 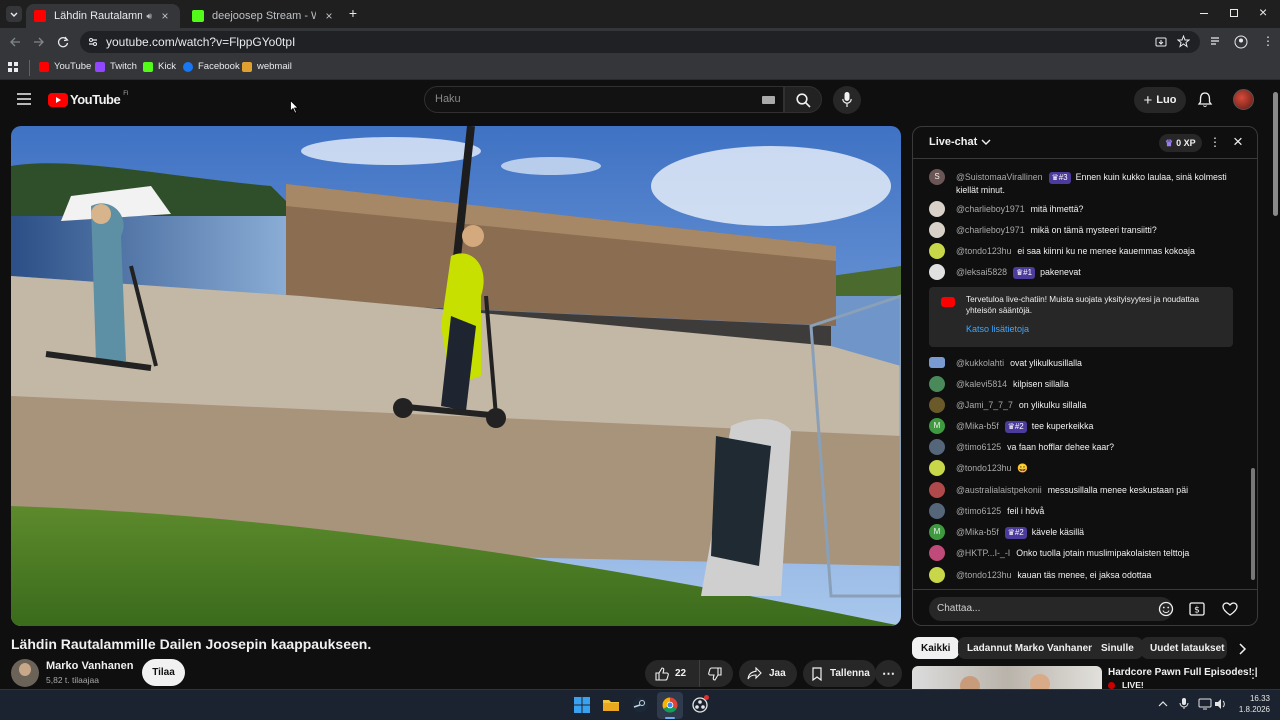 I want to click on youtube-logo: YouTube FI, so click(x=88, y=99).